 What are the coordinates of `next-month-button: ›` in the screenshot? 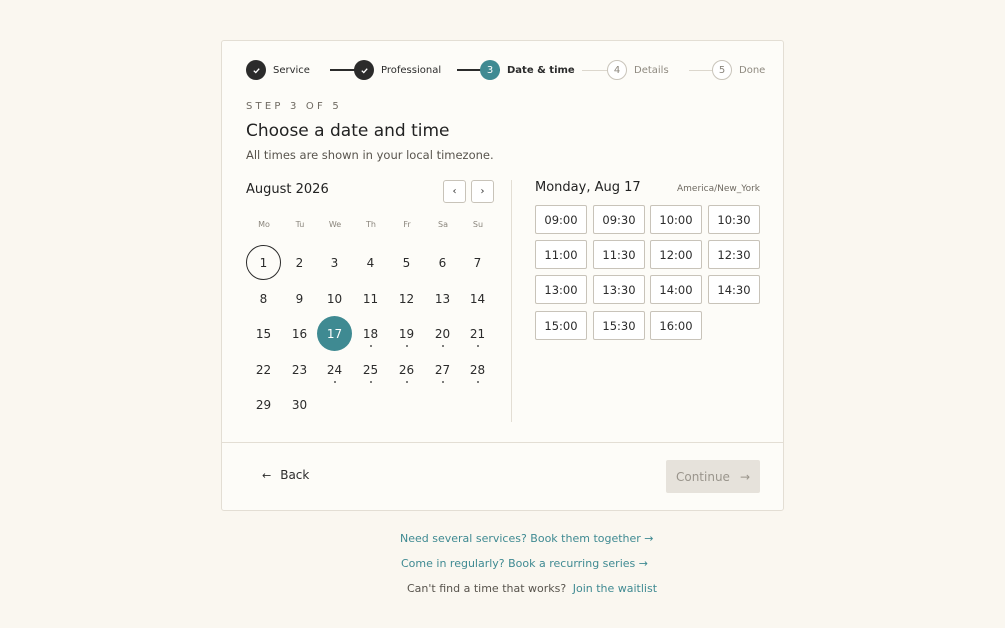 It's located at (482, 191).